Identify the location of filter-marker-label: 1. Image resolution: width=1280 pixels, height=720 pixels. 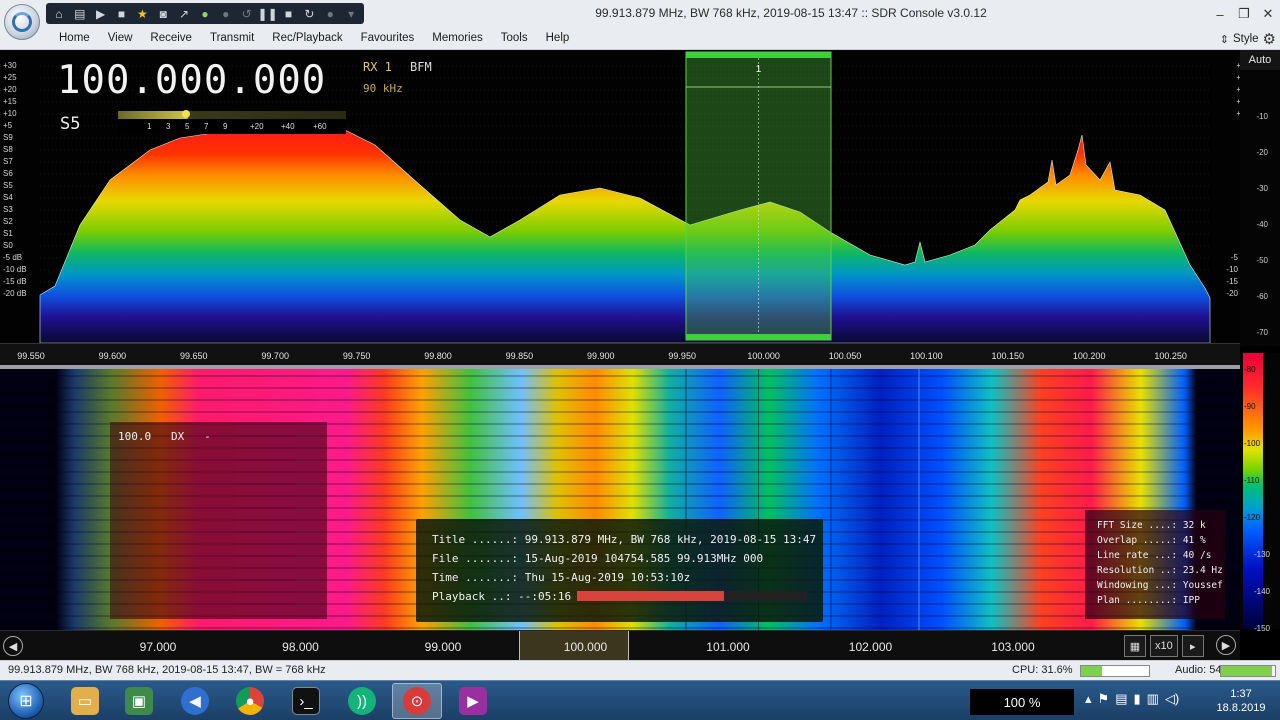
(759, 69).